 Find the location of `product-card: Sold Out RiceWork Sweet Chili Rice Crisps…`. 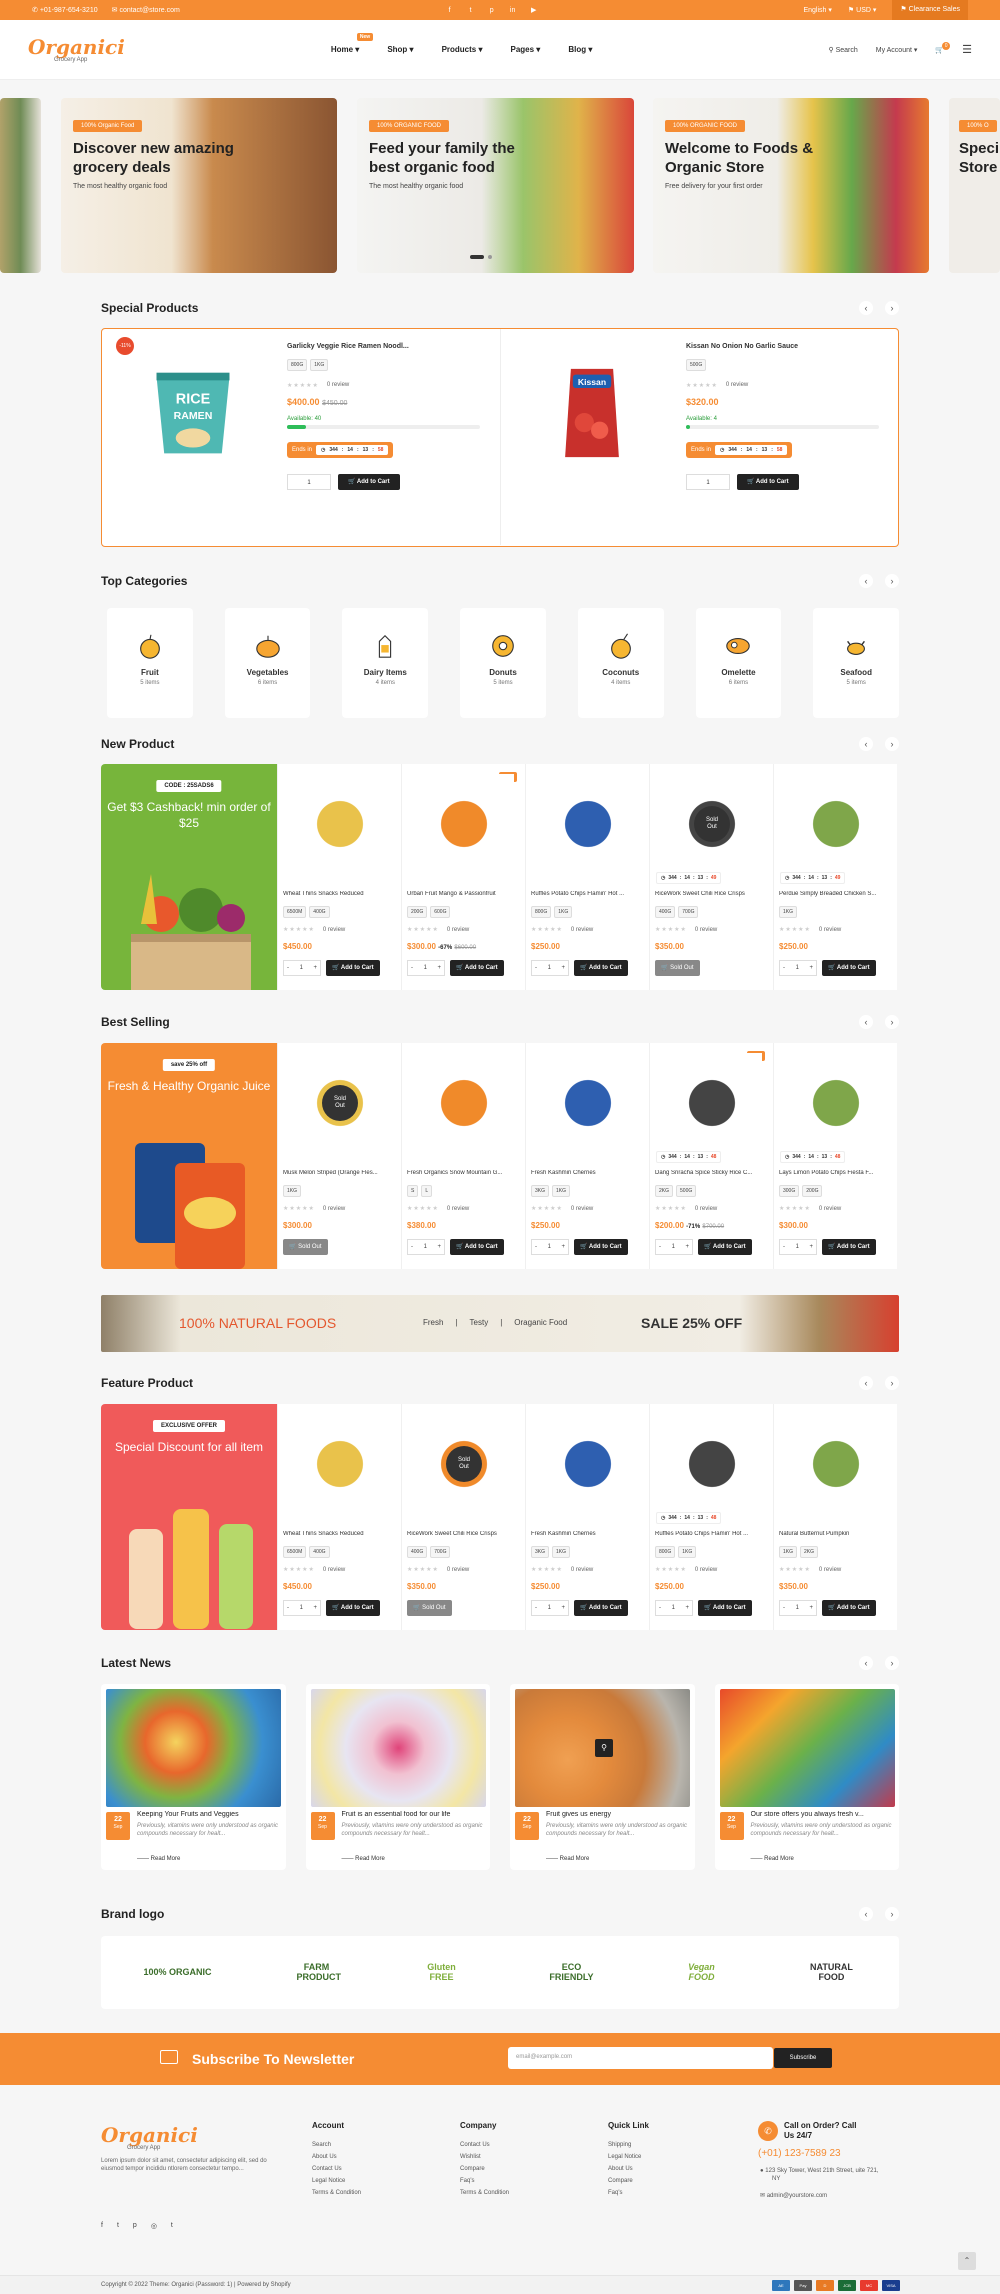

product-card: Sold Out RiceWork Sweet Chili Rice Crisps… is located at coordinates (463, 1517).